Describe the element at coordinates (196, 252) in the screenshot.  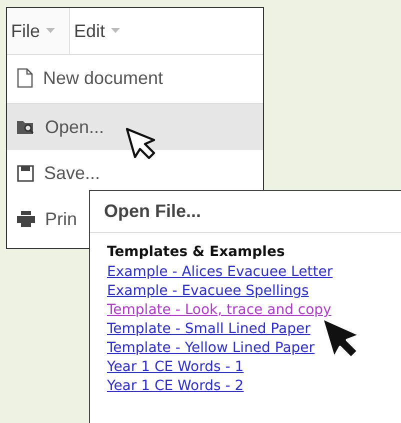
I see `section-heading: Templates & Examples` at that location.